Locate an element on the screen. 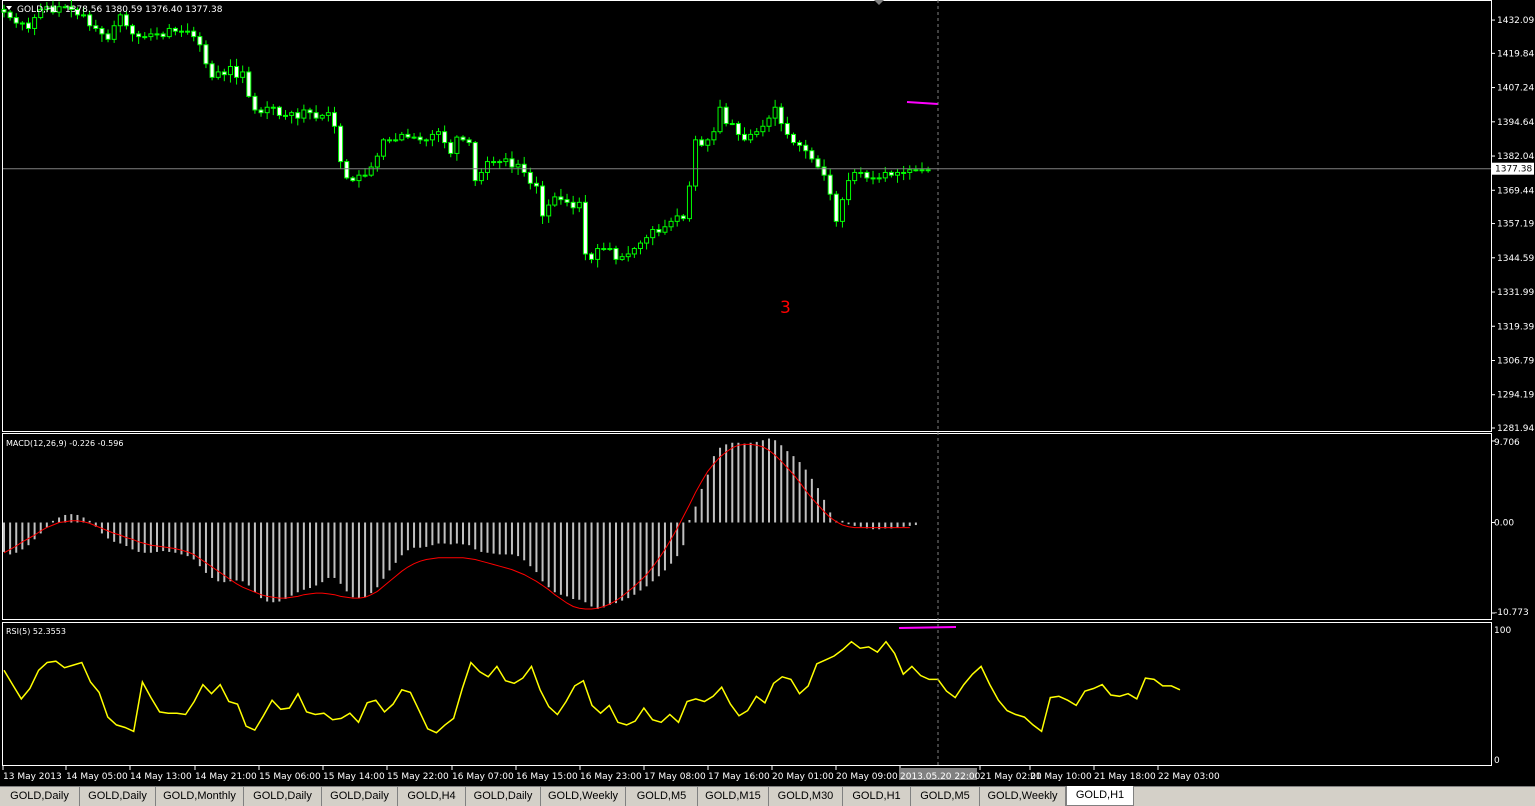  price-tick-label: 1432.09 is located at coordinates (1515, 21).